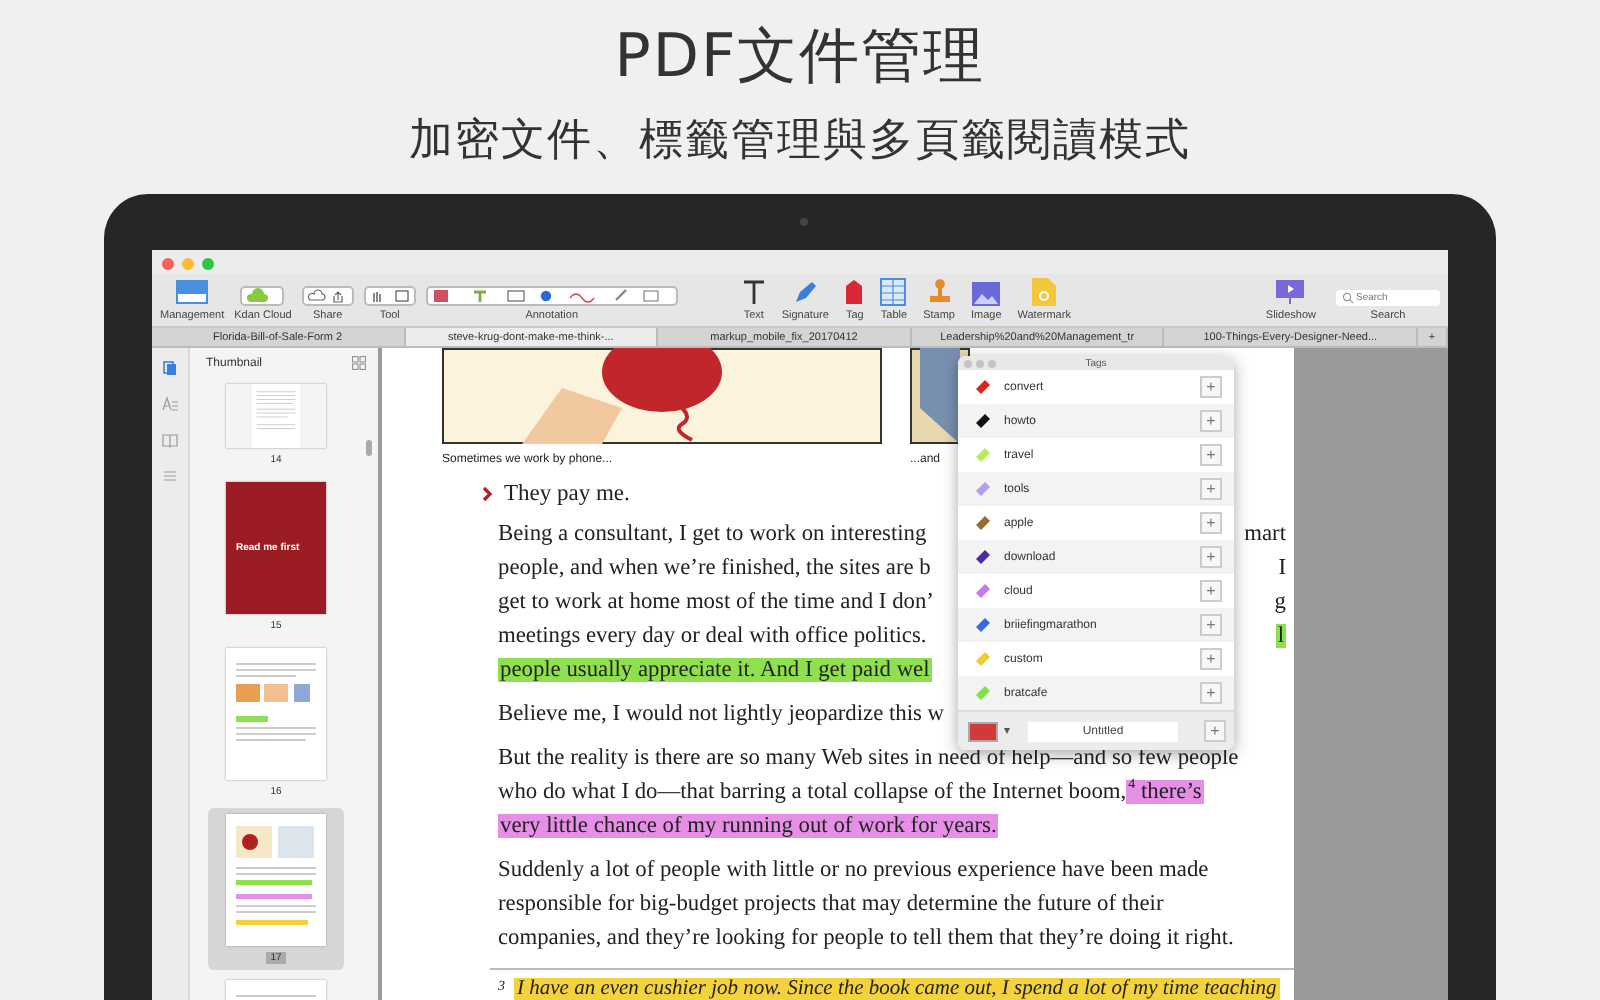  I want to click on text-line: companies, and they’re looking for people to tell them that they’re doing it right., so click(866, 938).